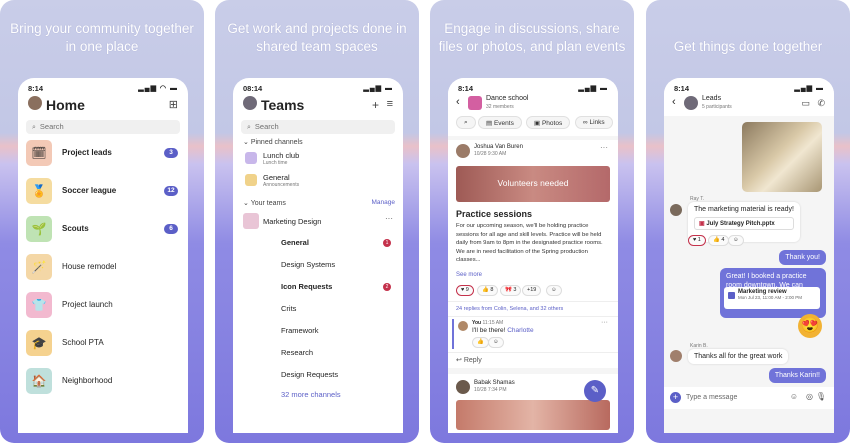 This screenshot has height=443, width=850. What do you see at coordinates (281, 155) in the screenshot?
I see `pinned-channel-name: Lunch club` at bounding box center [281, 155].